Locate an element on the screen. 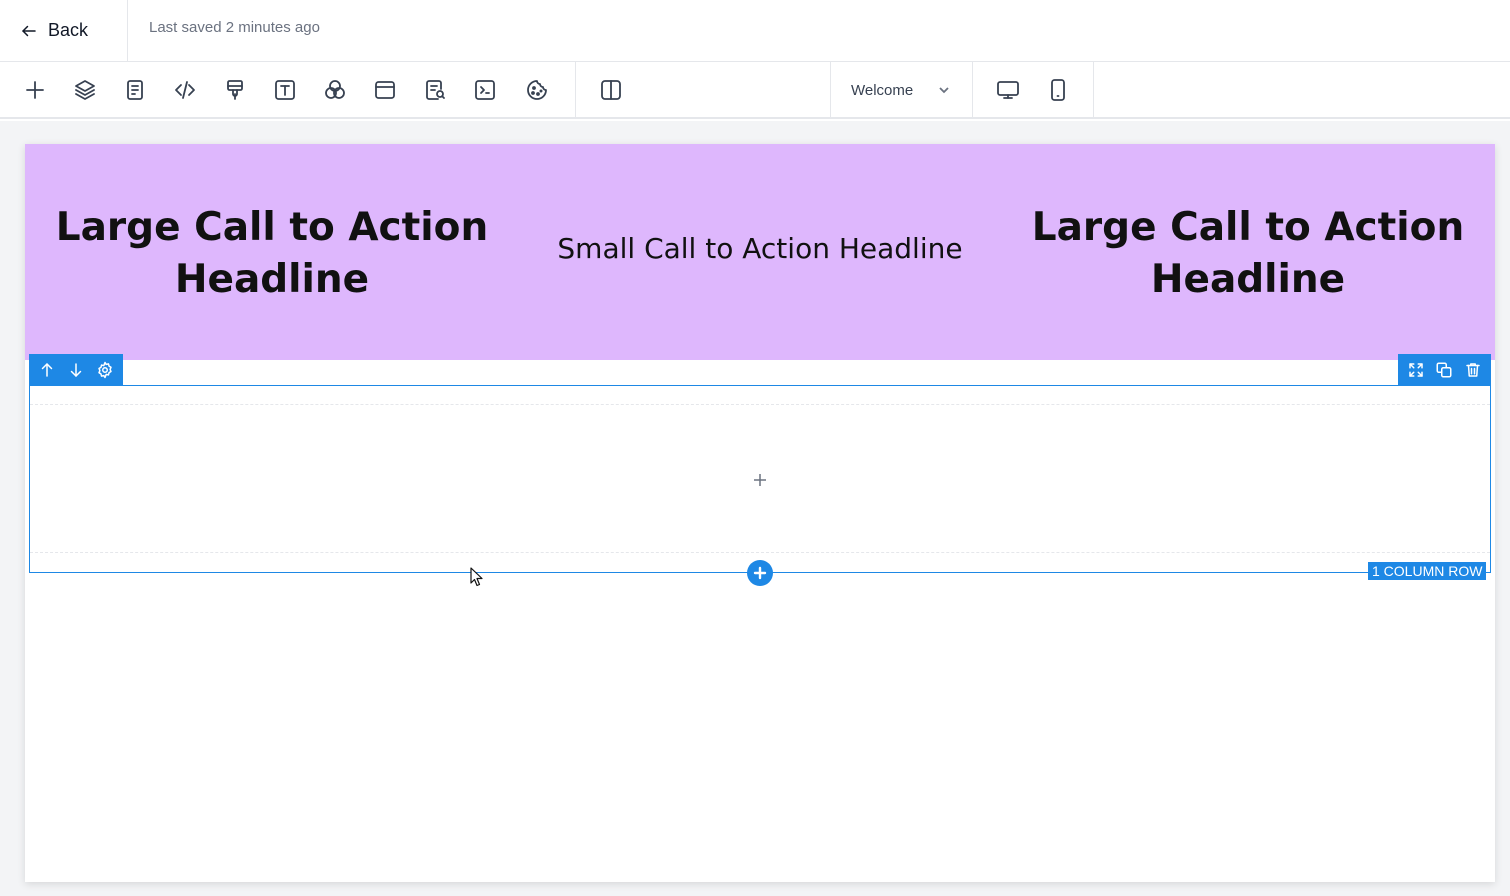  back-button: Back is located at coordinates (64, 30).